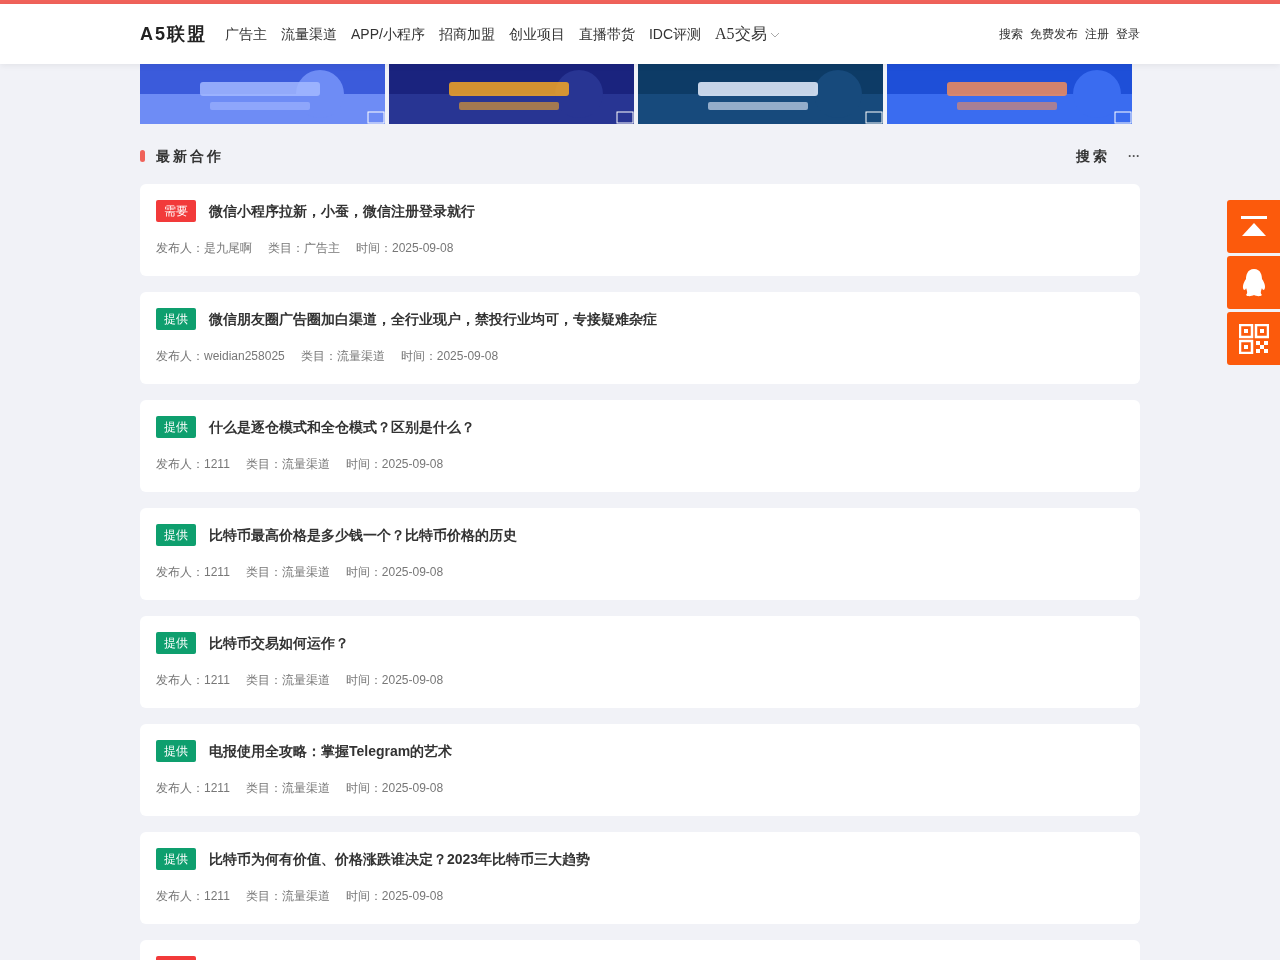  I want to click on penguin-icon, so click(1253, 282).